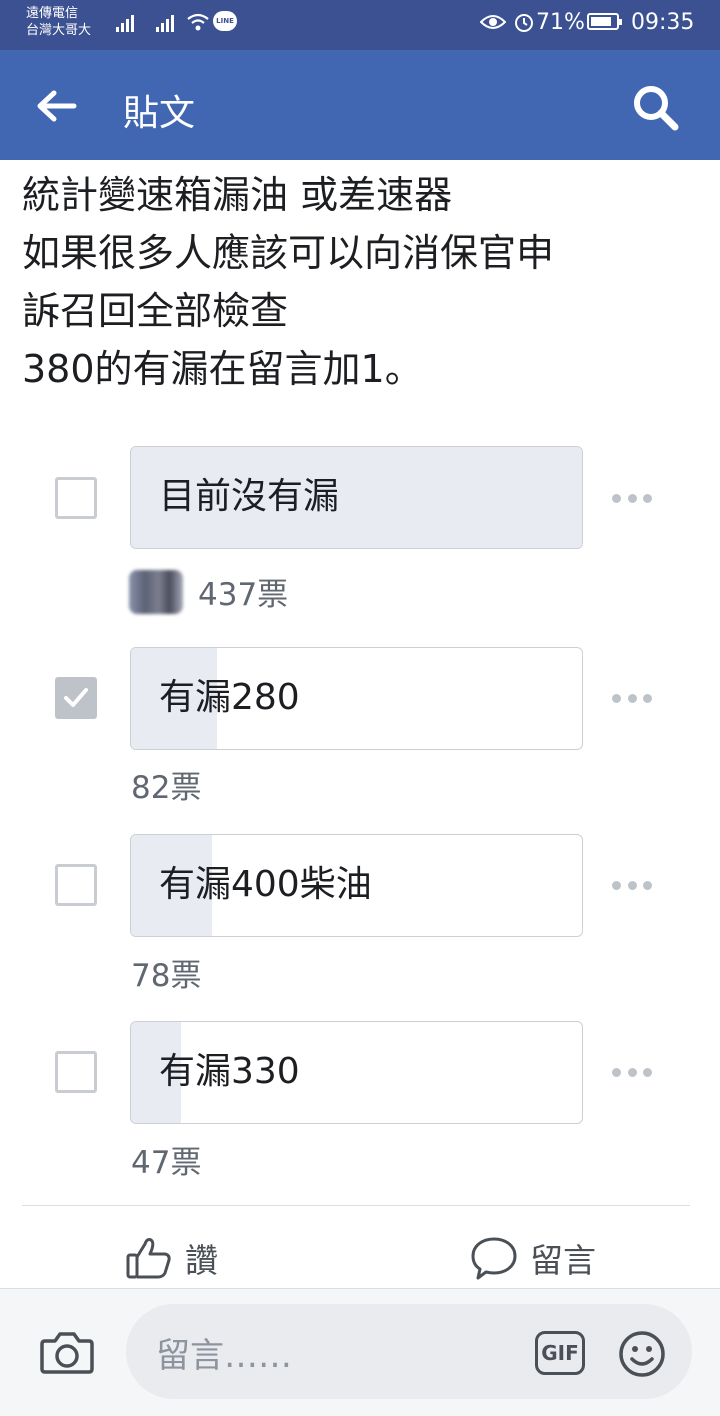 This screenshot has height=1416, width=720. What do you see at coordinates (156, 592) in the screenshot?
I see `voter-avatar` at bounding box center [156, 592].